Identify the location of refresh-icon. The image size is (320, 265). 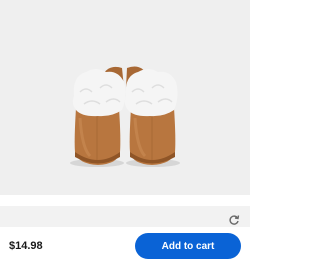
(234, 220).